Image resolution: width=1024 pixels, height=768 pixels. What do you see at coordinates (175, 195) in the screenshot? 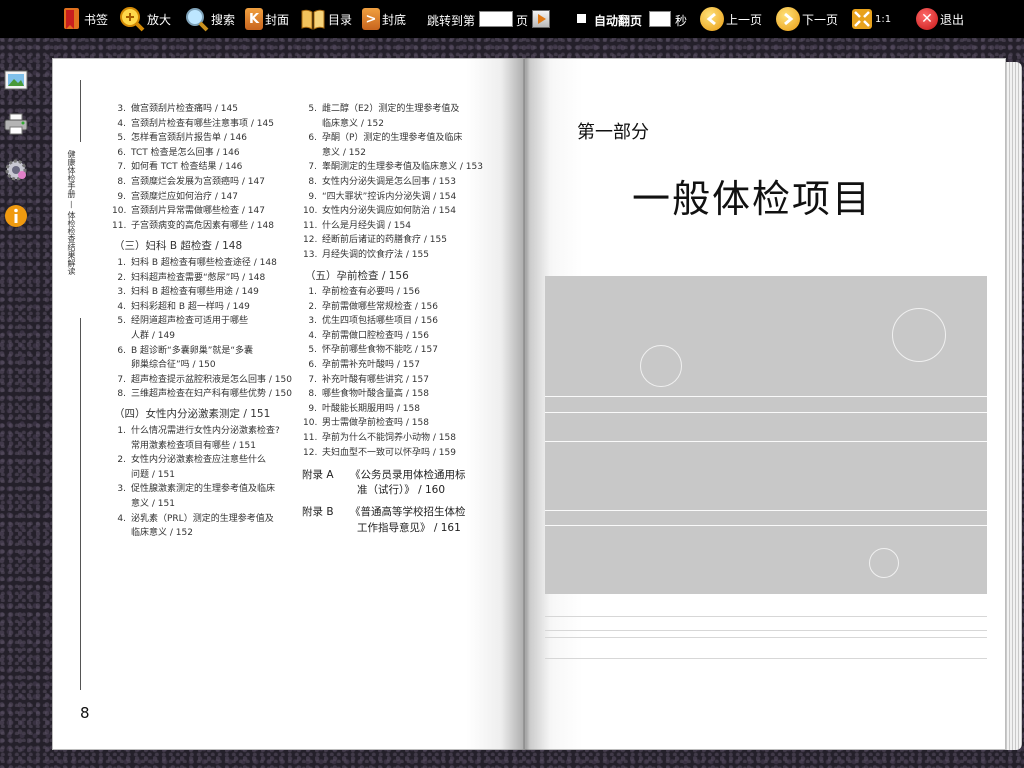
I see `toc-entry: 9. 宫颈糜烂应如何治疗 / 147` at bounding box center [175, 195].